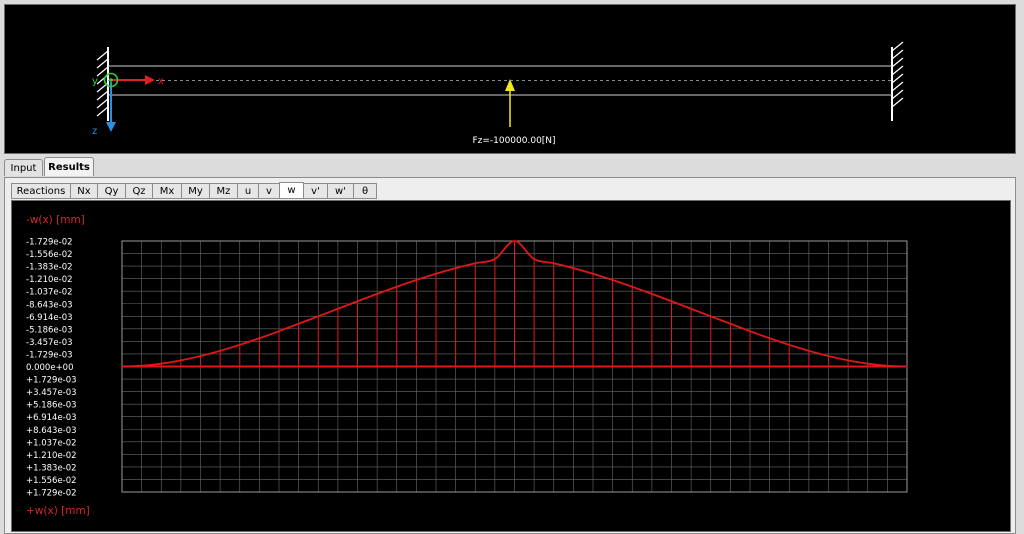  I want to click on y-tick-label: +1.556e-02, so click(51, 481).